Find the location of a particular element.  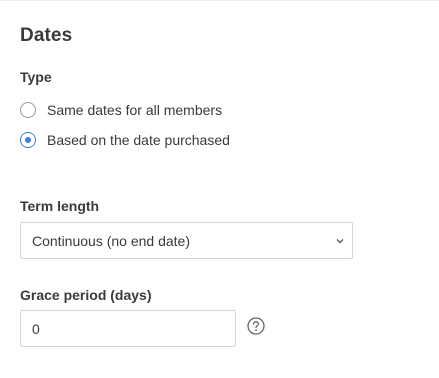

radio-button-checked is located at coordinates (28, 140).